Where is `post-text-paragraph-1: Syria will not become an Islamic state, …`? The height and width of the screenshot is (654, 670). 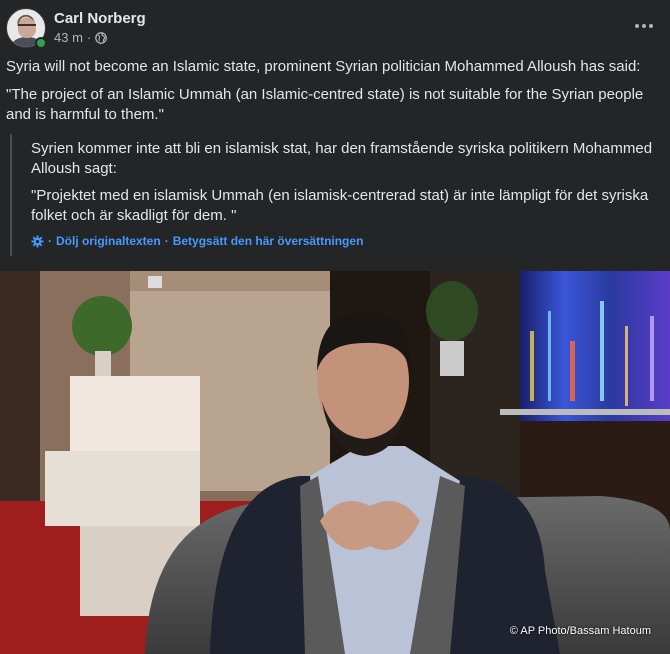 post-text-paragraph-1: Syria will not become an Islamic state, … is located at coordinates (323, 66).